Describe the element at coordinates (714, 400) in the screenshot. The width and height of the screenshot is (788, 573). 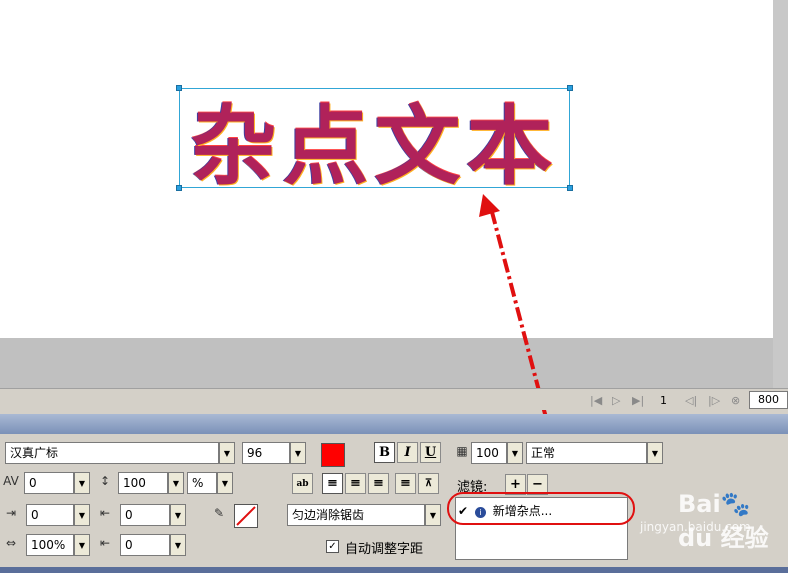
I see `next-frame-icon: |▷` at that location.